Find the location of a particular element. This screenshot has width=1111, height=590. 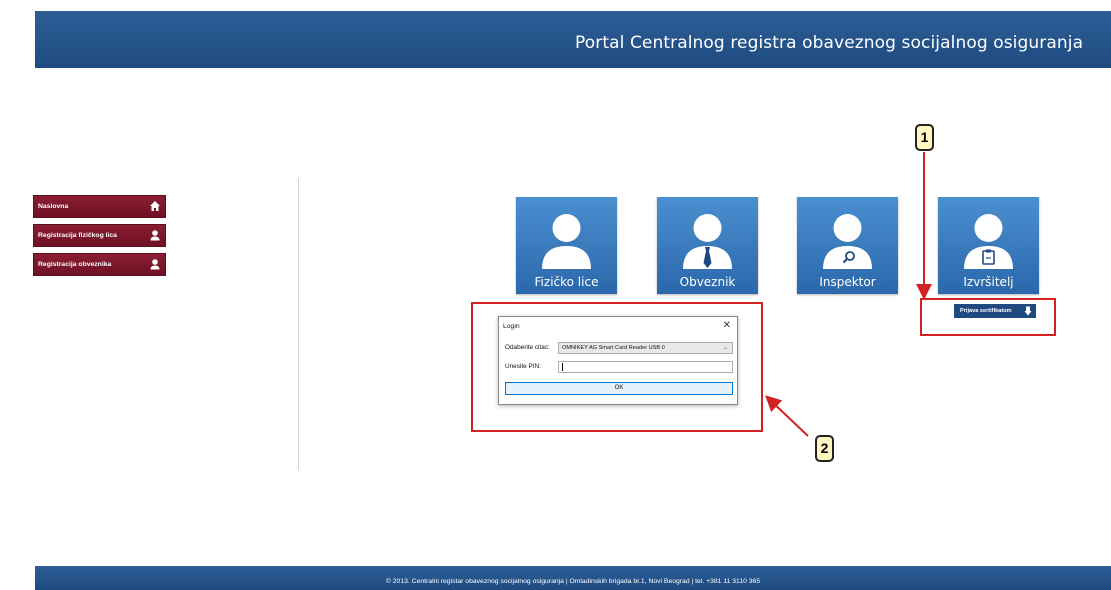

callout-2: 2 is located at coordinates (824, 448).